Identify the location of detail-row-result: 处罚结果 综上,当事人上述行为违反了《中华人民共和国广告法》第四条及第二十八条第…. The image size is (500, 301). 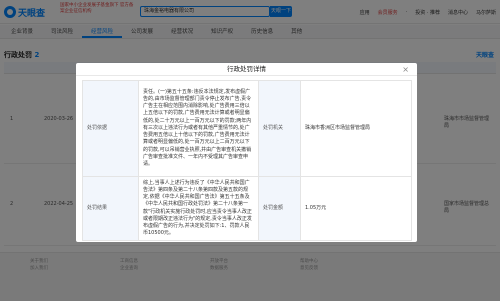
(247, 208).